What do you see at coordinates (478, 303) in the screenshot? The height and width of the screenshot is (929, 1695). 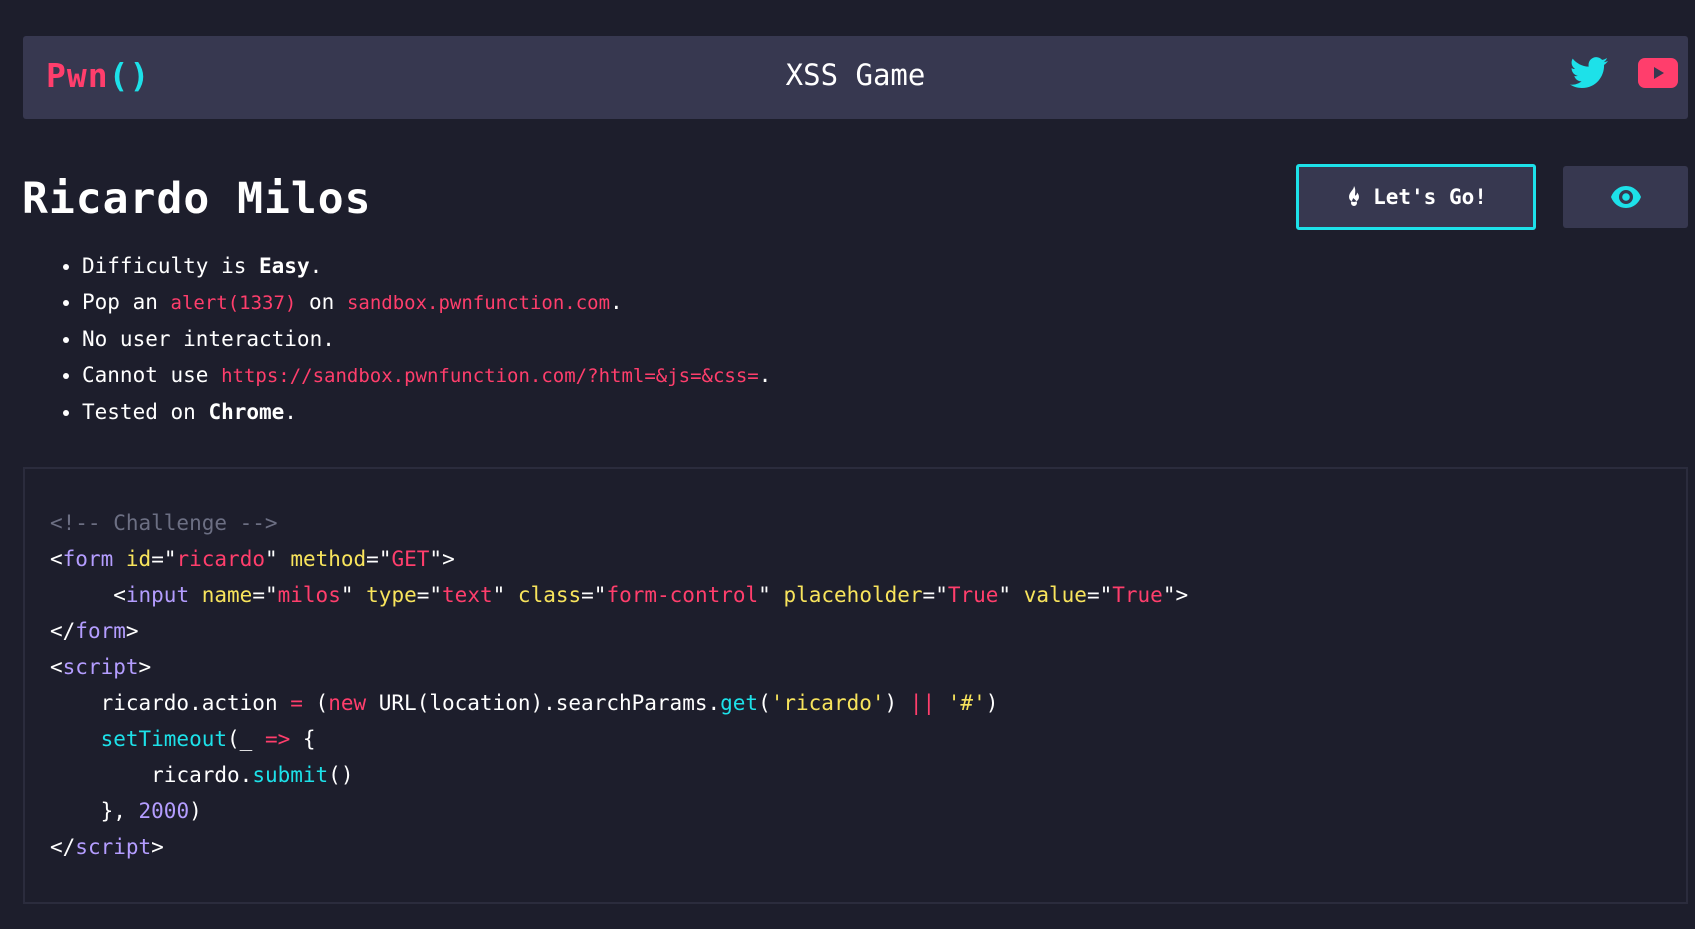 I see `rule-code: sandbox.pwnfunction.com` at bounding box center [478, 303].